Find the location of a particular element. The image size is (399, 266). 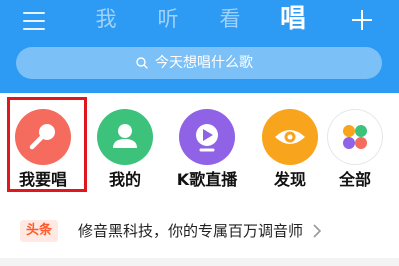

user-icon is located at coordinates (125, 137).